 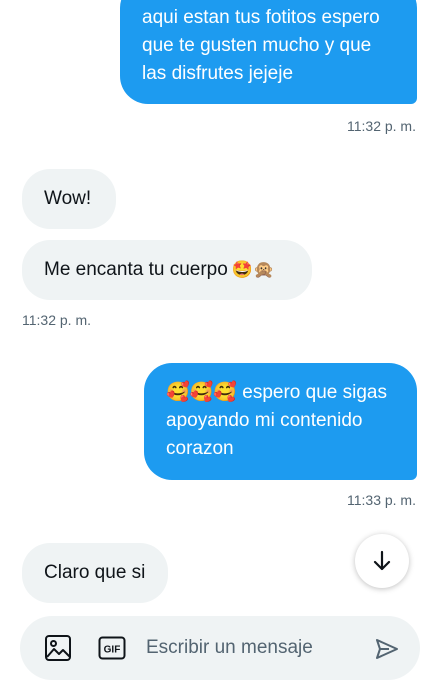 I want to click on message-composer: GIF Escribir un mensaje, so click(x=220, y=648).